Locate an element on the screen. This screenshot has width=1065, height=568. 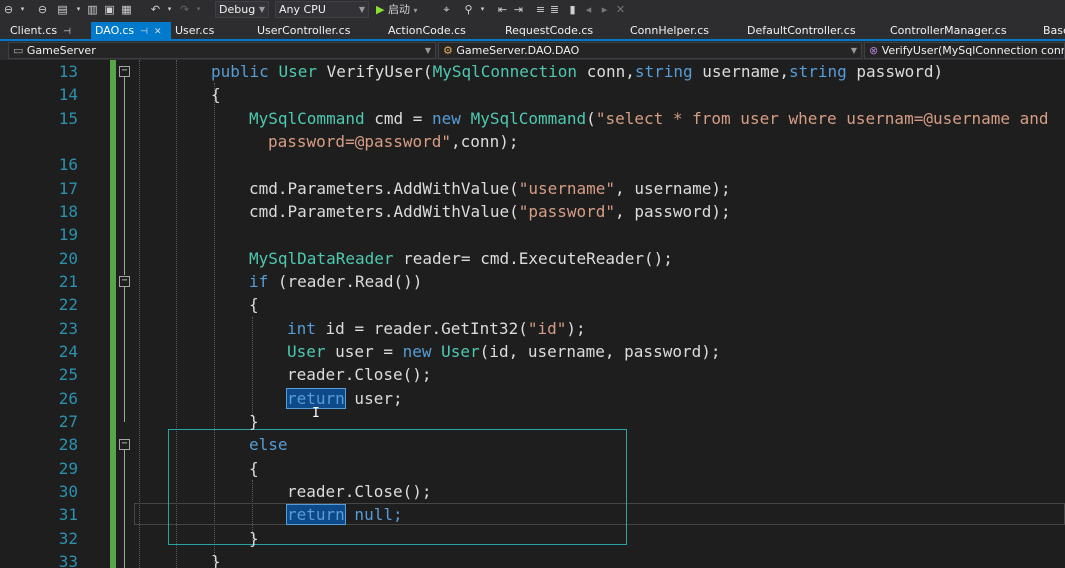
back-icon: ⊖ is located at coordinates (8, 9).